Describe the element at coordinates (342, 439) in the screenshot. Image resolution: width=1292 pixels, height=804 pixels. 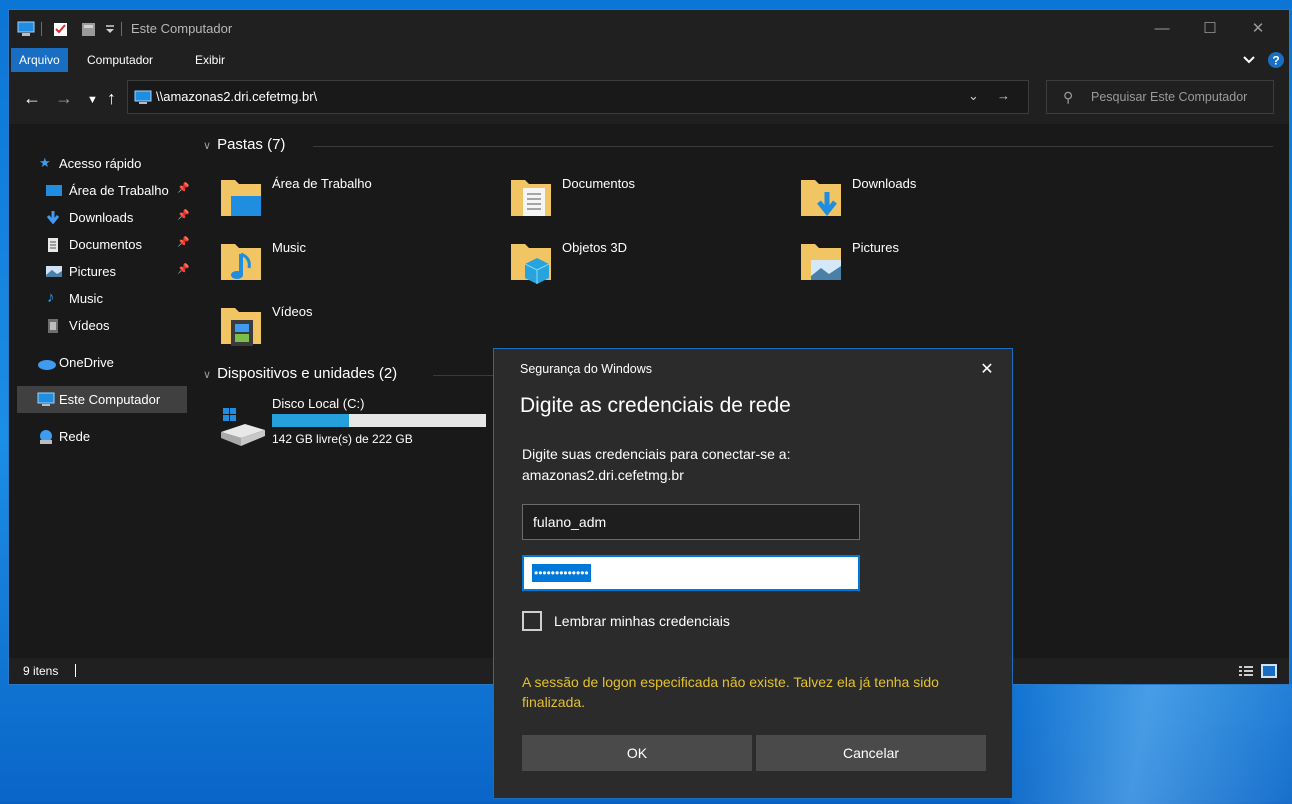
I see `drive-free-space: 142 GB livre(s) de 222 GB` at that location.